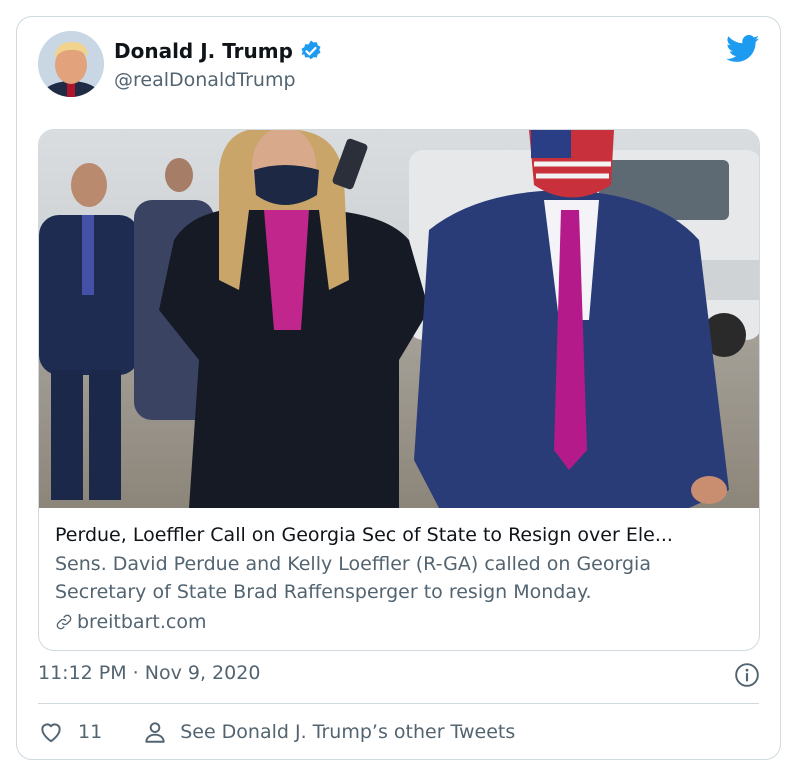 This screenshot has width=799, height=777. I want to click on author-name: Donald J. Trump, so click(218, 51).